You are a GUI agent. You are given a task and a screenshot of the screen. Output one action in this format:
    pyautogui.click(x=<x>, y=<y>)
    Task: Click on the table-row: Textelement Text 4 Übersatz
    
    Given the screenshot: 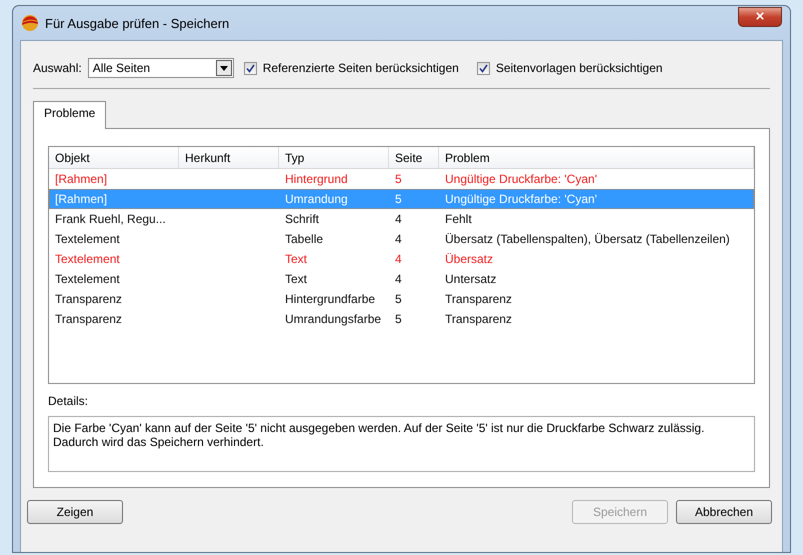 What is the action you would take?
    pyautogui.click(x=401, y=259)
    